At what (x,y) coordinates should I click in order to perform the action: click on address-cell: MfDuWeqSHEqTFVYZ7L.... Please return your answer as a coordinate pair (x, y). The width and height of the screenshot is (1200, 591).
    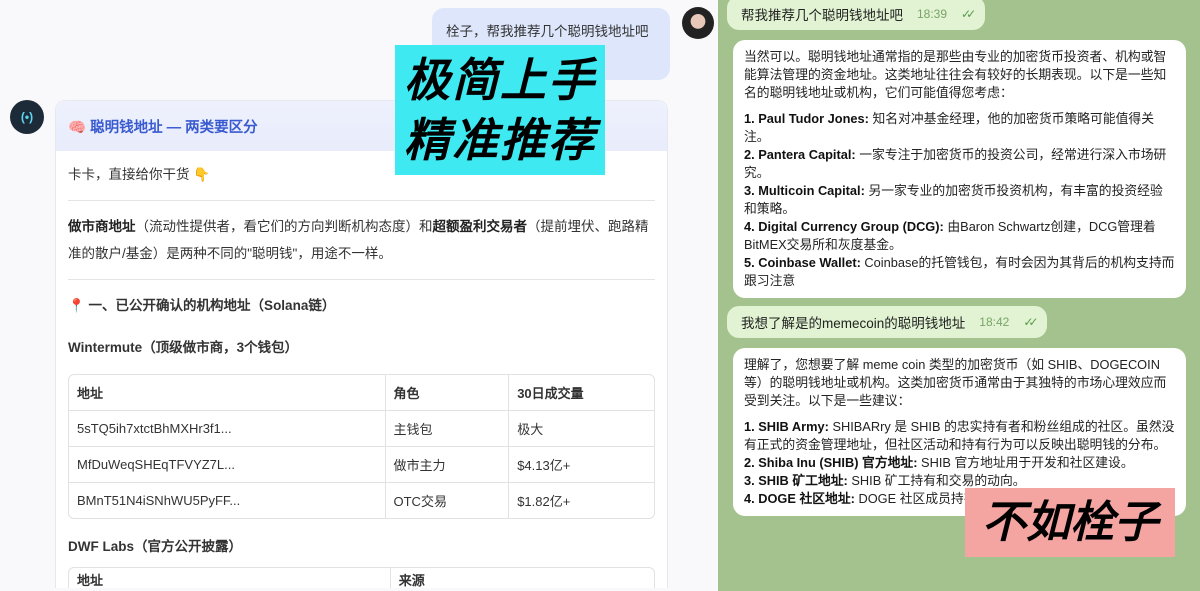
    Looking at the image, I should click on (227, 465).